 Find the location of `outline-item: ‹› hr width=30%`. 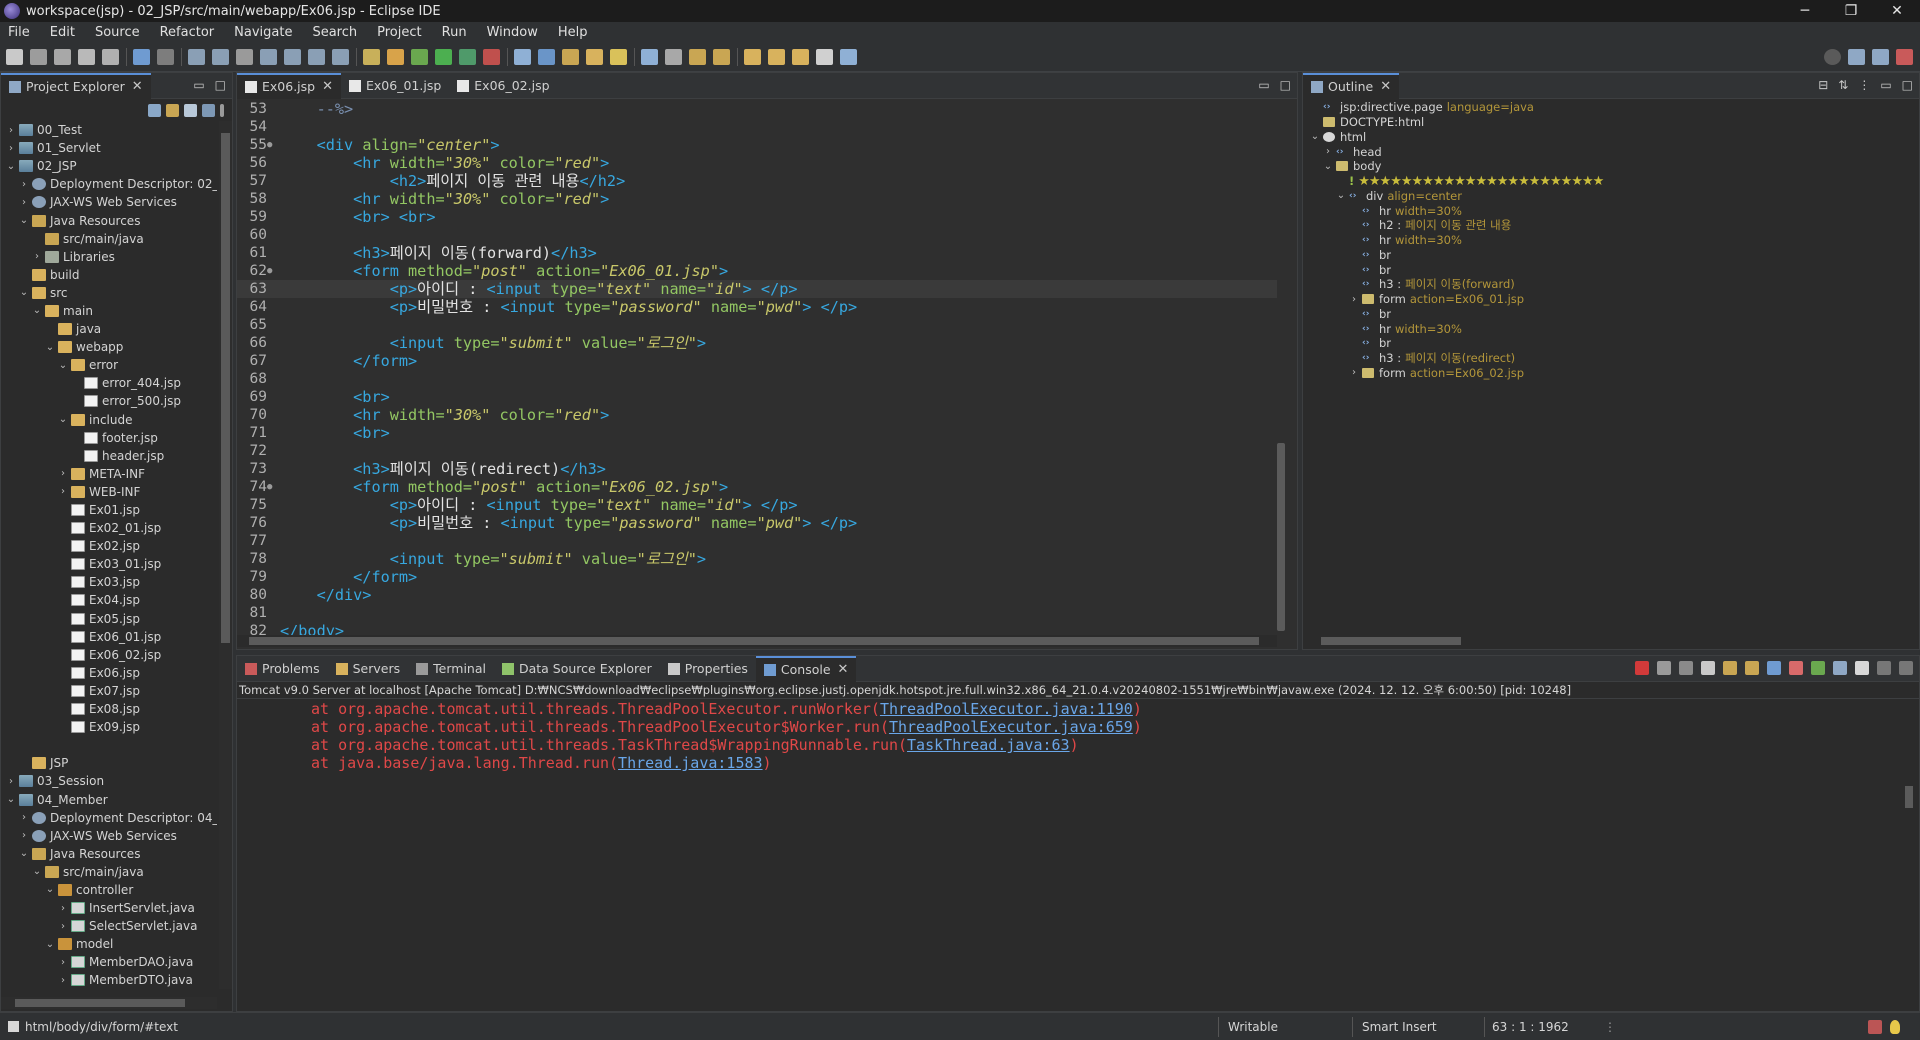

outline-item: ‹› hr width=30% is located at coordinates (1611, 240).